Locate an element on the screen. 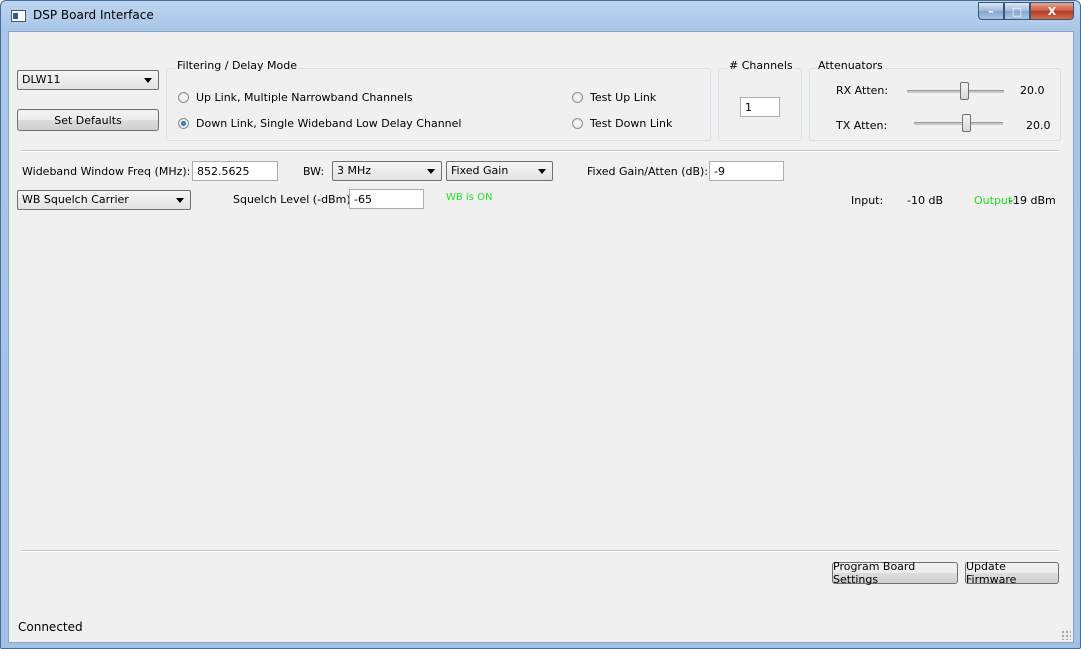  minimize-button: – is located at coordinates (991, 11).